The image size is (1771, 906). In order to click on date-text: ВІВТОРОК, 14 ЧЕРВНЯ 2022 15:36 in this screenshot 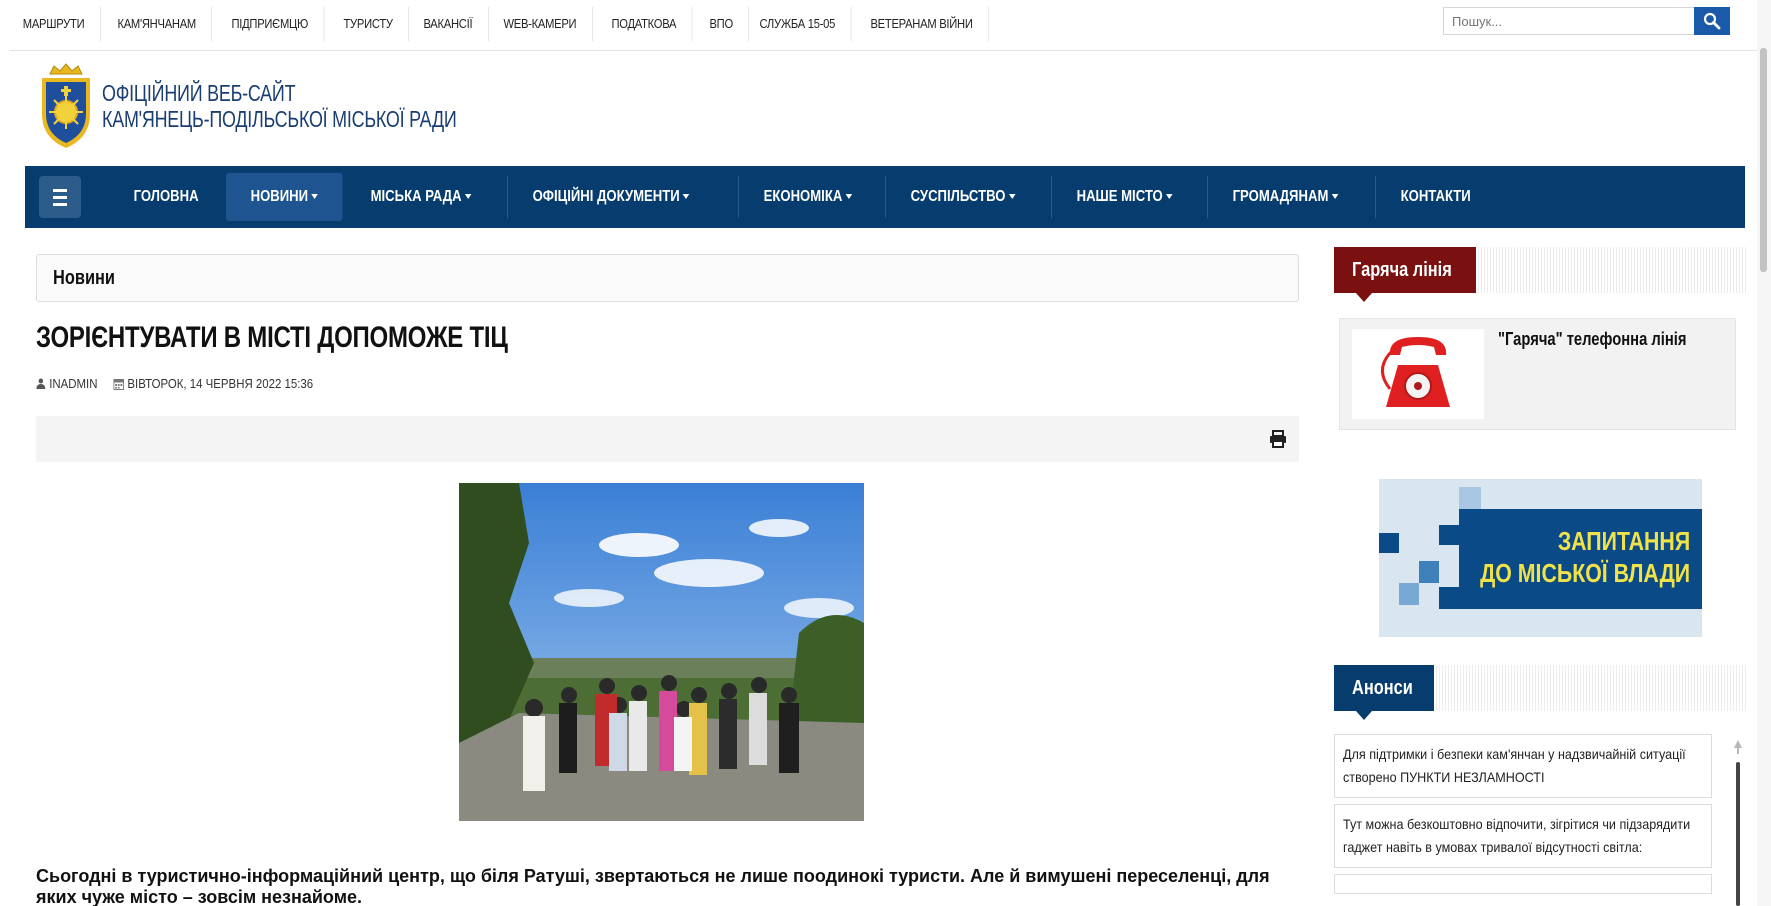, I will do `click(220, 383)`.